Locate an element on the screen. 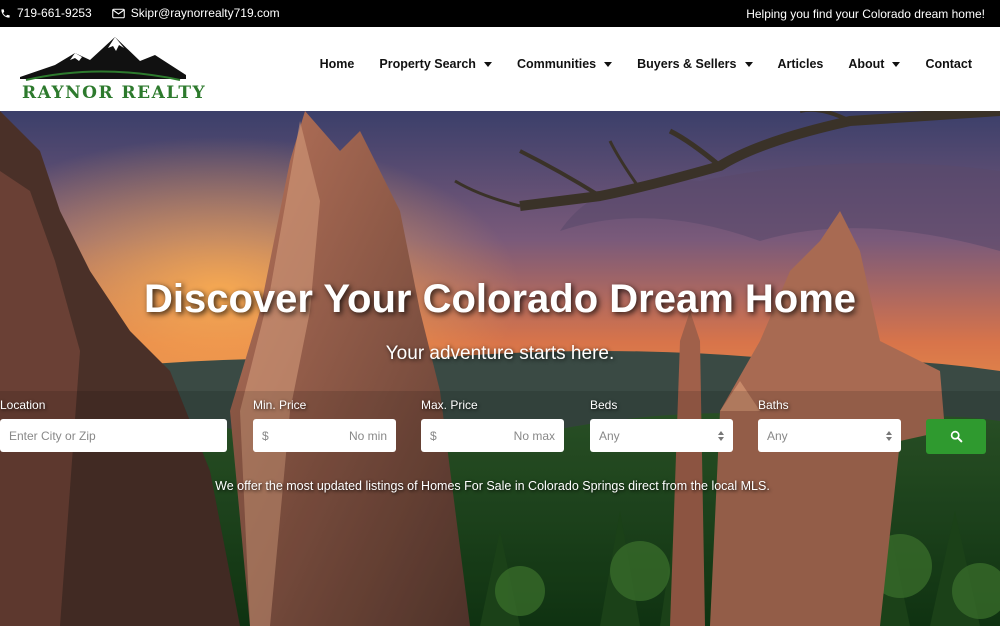 The width and height of the screenshot is (1000, 626). email-address: Skipr@raynorrealty719.com is located at coordinates (205, 13).